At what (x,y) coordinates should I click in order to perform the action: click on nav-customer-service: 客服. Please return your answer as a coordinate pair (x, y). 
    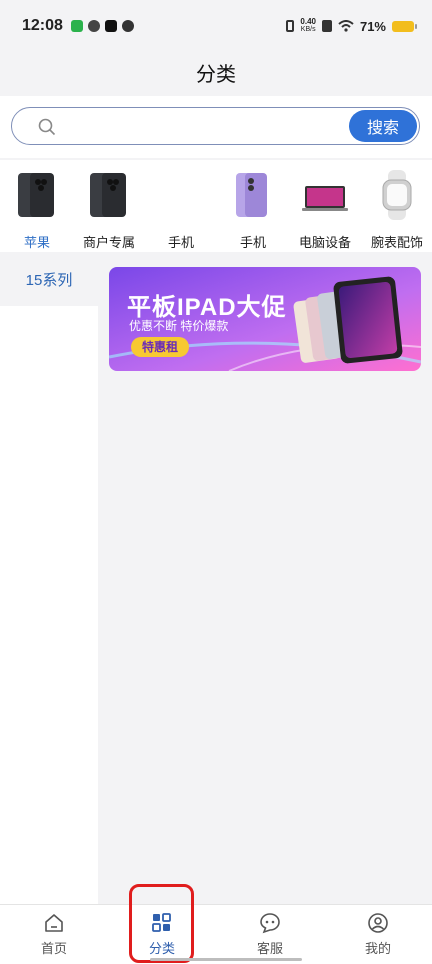
    Looking at the image, I should click on (270, 934).